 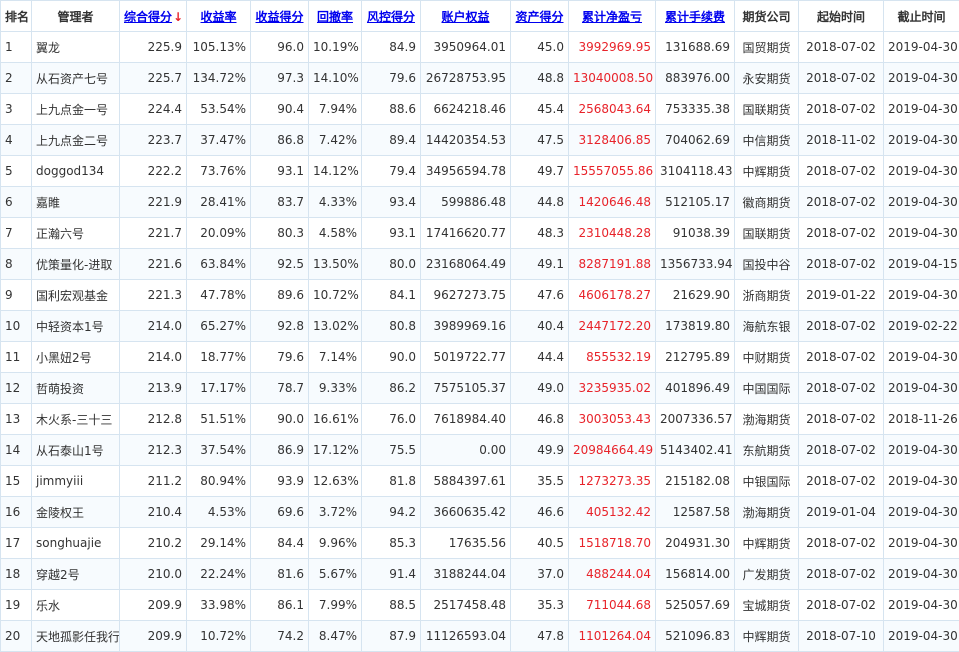 I want to click on cell-manager: 翼龙, so click(x=75, y=47).